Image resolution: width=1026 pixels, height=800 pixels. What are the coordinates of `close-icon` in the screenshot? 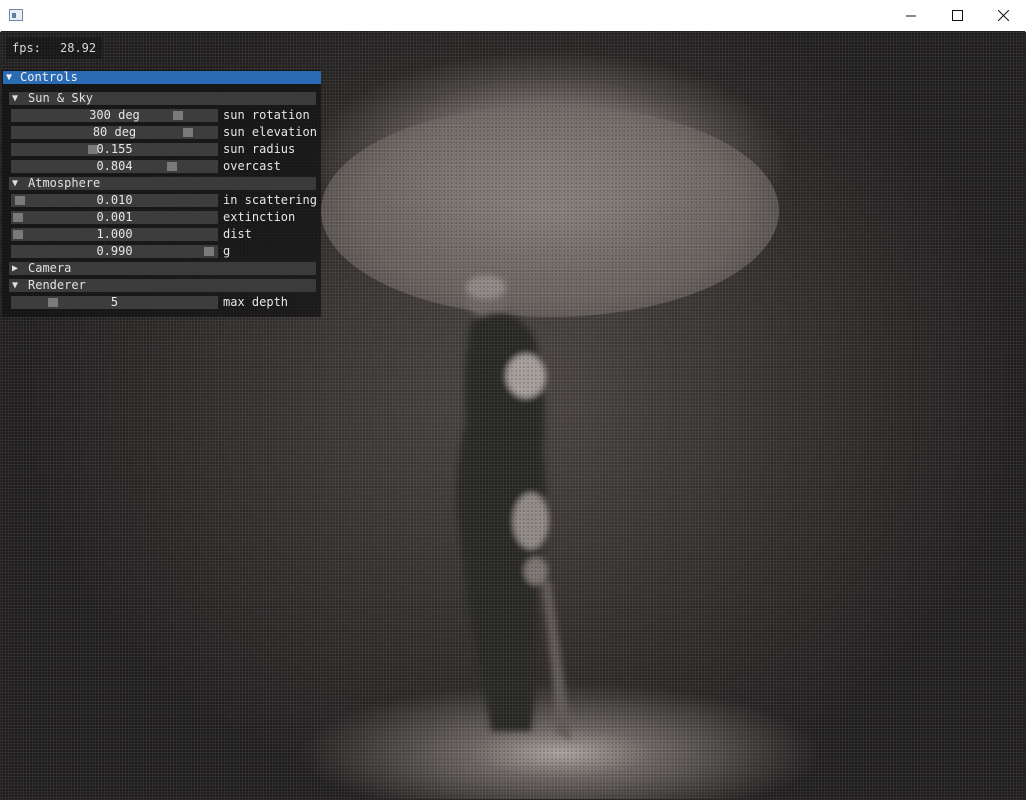 It's located at (1003, 15).